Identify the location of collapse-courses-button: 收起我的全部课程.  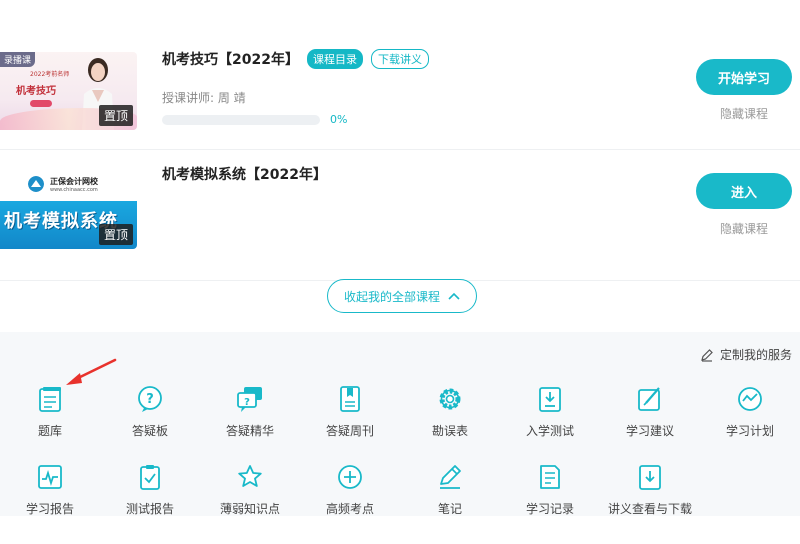
(402, 296).